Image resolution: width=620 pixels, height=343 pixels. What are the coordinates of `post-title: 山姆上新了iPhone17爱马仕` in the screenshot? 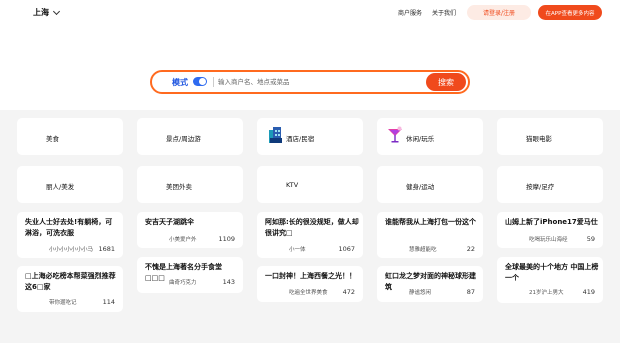 It's located at (551, 222).